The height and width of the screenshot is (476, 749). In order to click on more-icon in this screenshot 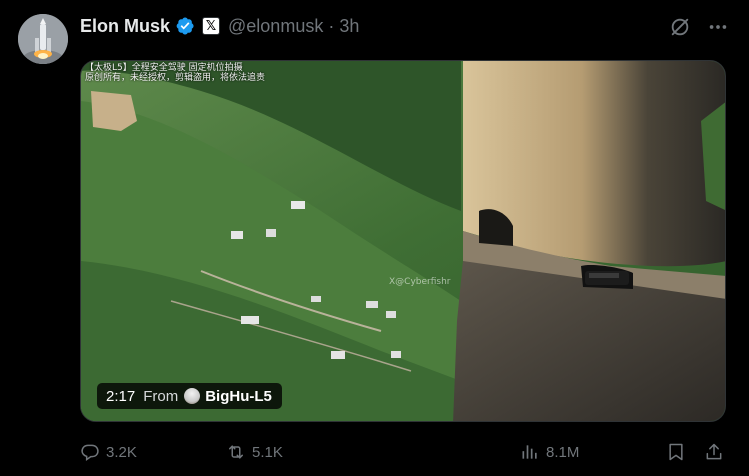, I will do `click(718, 27)`.